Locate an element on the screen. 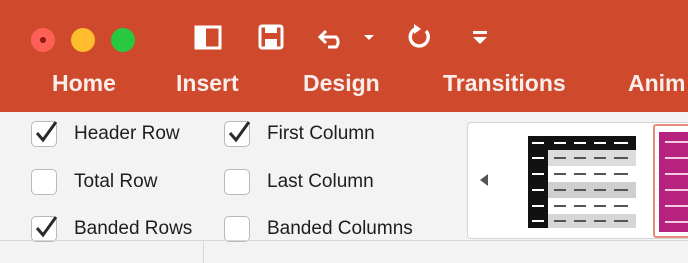 The image size is (688, 263). header-row-option: Header Row is located at coordinates (105, 134).